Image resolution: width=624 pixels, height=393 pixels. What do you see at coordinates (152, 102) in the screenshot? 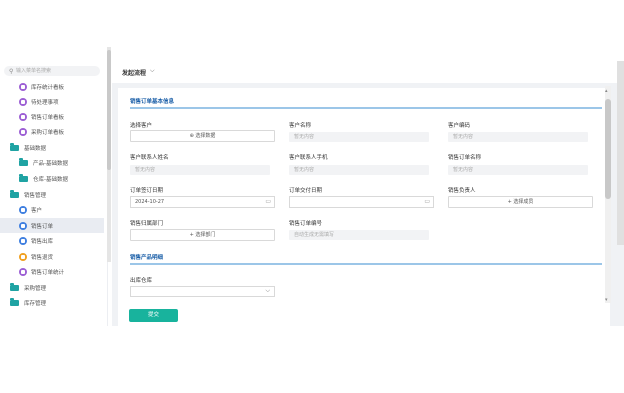
I see `section-title-basic-info: 销售订单基本信息` at bounding box center [152, 102].